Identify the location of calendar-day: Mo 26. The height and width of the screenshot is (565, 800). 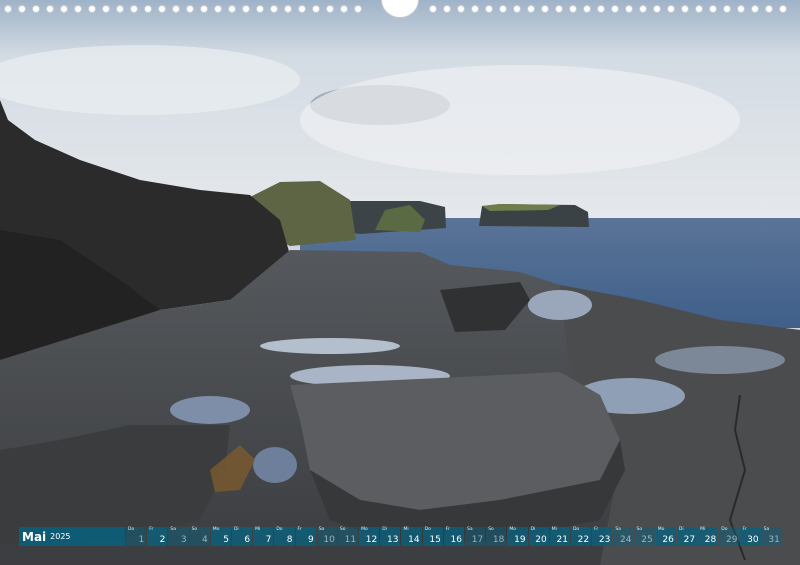
(665, 536).